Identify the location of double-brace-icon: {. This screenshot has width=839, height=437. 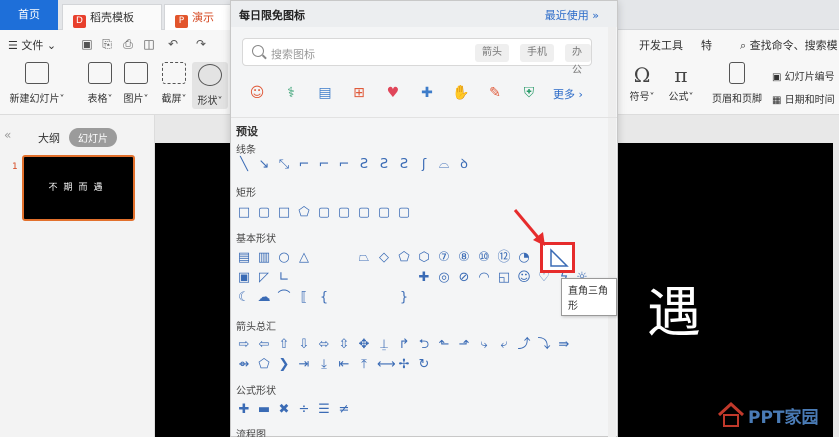
(324, 298).